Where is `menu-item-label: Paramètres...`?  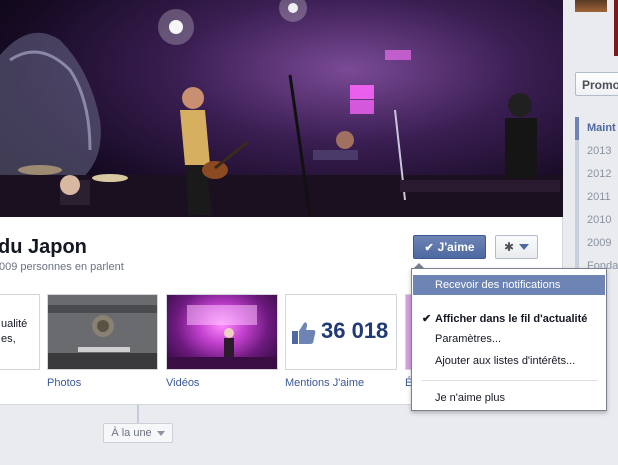 menu-item-label: Paramètres... is located at coordinates (468, 339).